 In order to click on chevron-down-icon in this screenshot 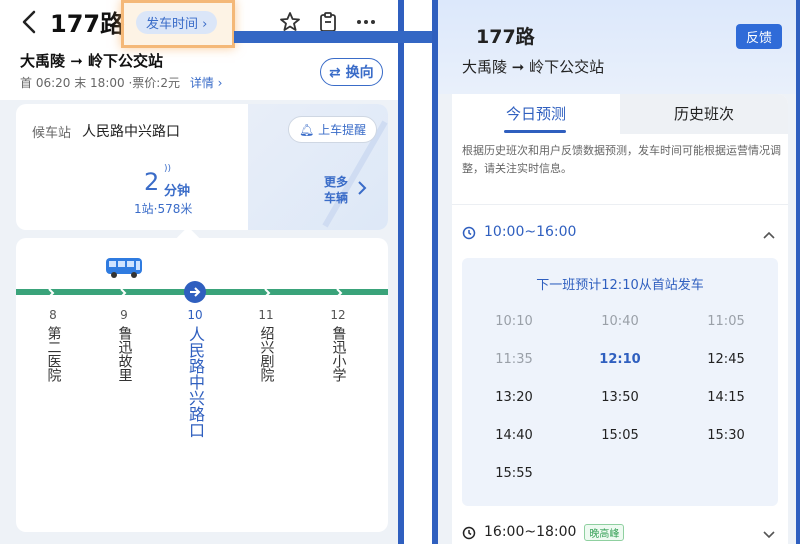, I will do `click(769, 532)`.